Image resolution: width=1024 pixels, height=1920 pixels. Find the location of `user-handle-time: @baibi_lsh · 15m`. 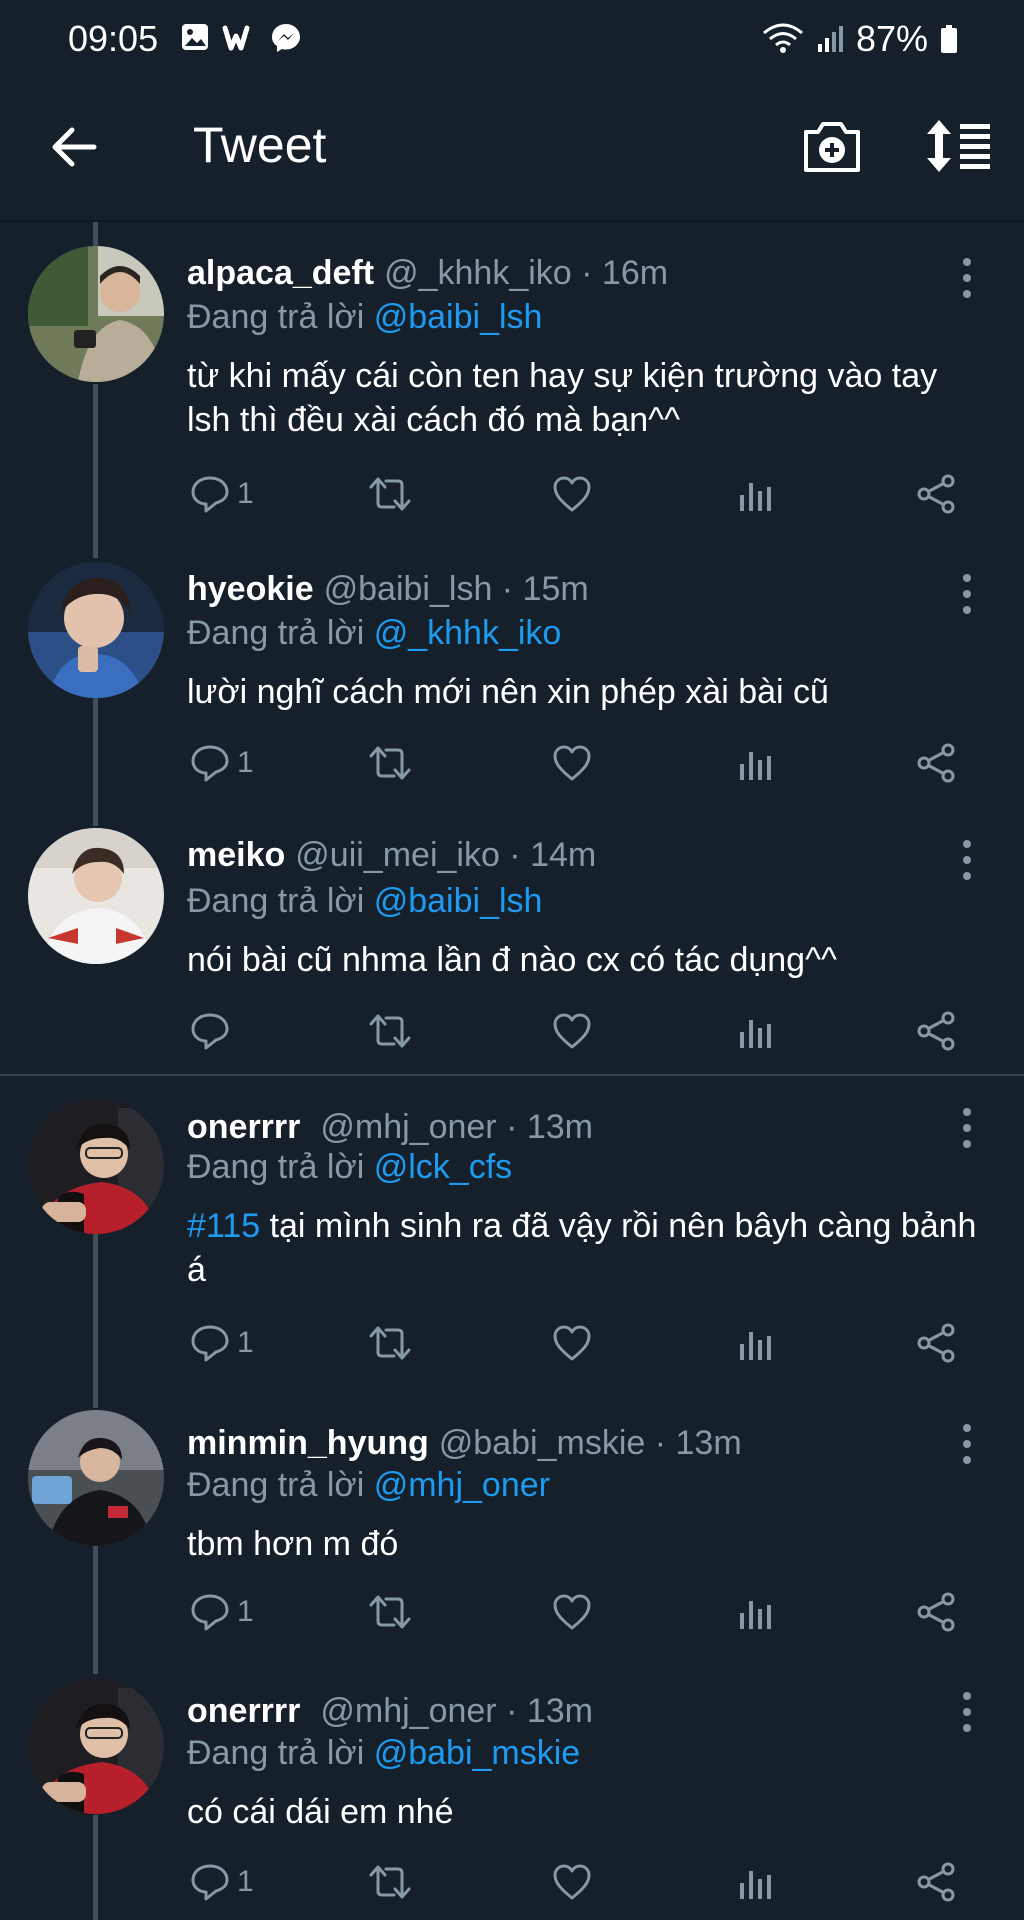

user-handle-time: @baibi_lsh · 15m is located at coordinates (456, 589).